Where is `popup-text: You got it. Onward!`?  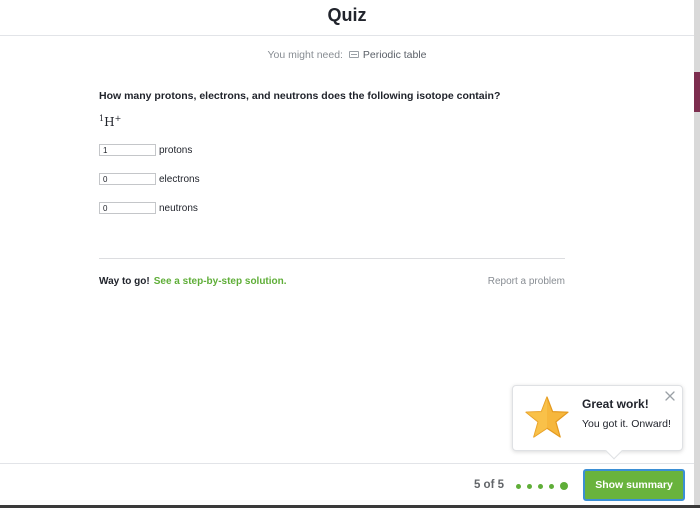
popup-text: You got it. Onward! is located at coordinates (626, 424).